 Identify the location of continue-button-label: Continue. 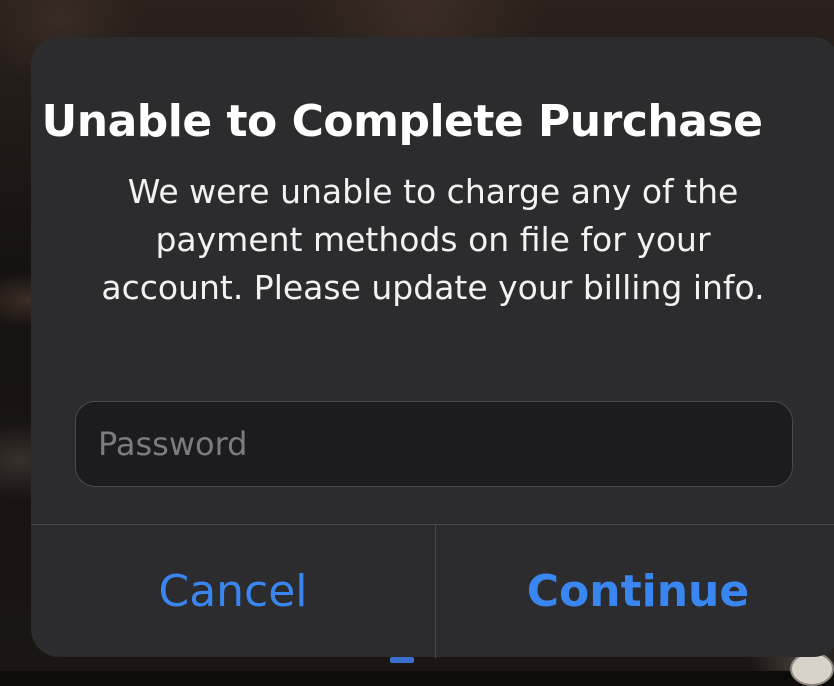
(638, 591).